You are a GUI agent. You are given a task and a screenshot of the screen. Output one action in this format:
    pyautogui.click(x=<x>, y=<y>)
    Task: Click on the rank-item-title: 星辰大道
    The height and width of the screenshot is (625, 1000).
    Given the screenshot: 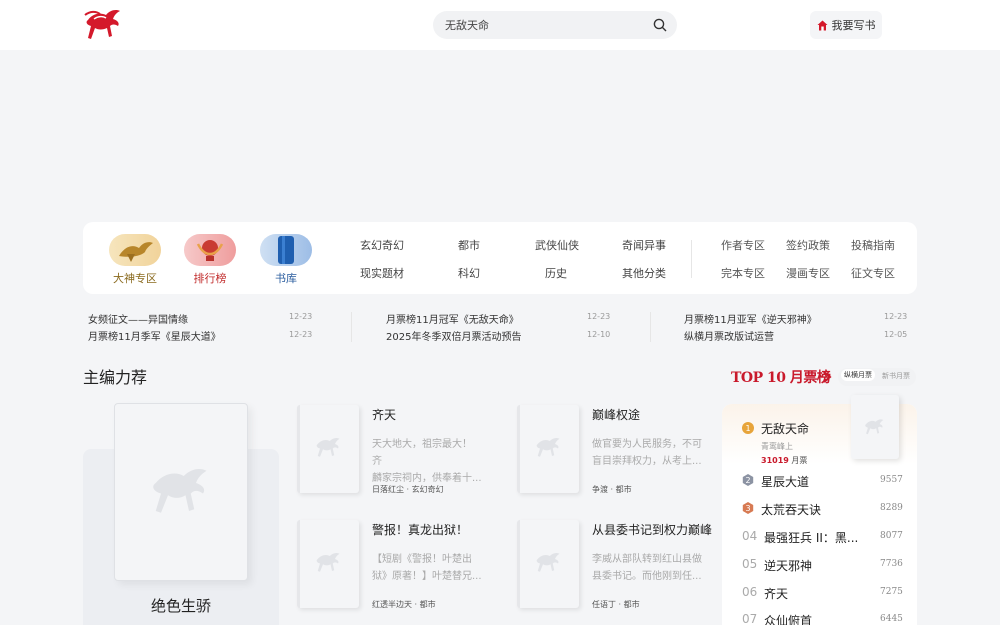 What is the action you would take?
    pyautogui.click(x=785, y=481)
    